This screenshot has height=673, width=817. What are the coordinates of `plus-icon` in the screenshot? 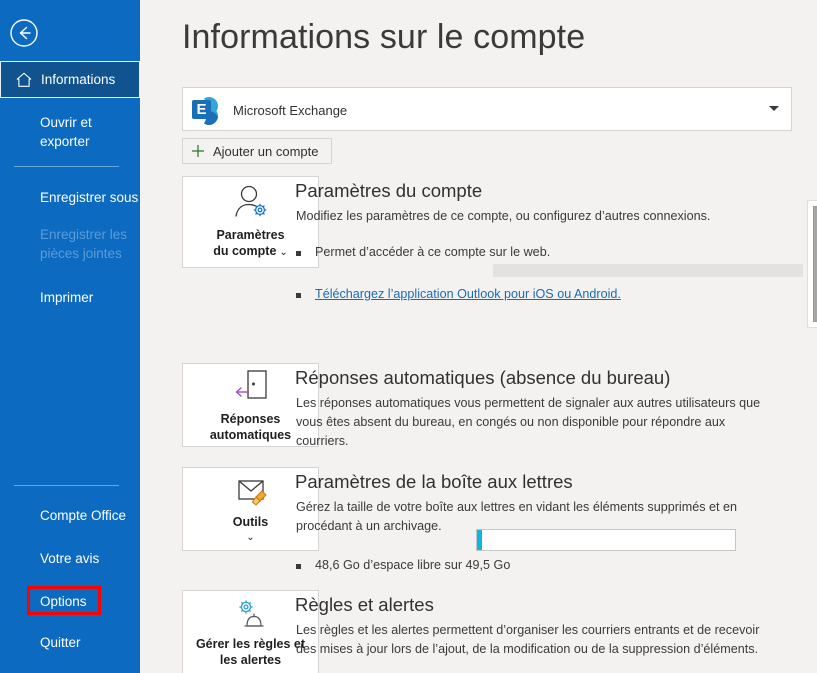 It's located at (198, 151).